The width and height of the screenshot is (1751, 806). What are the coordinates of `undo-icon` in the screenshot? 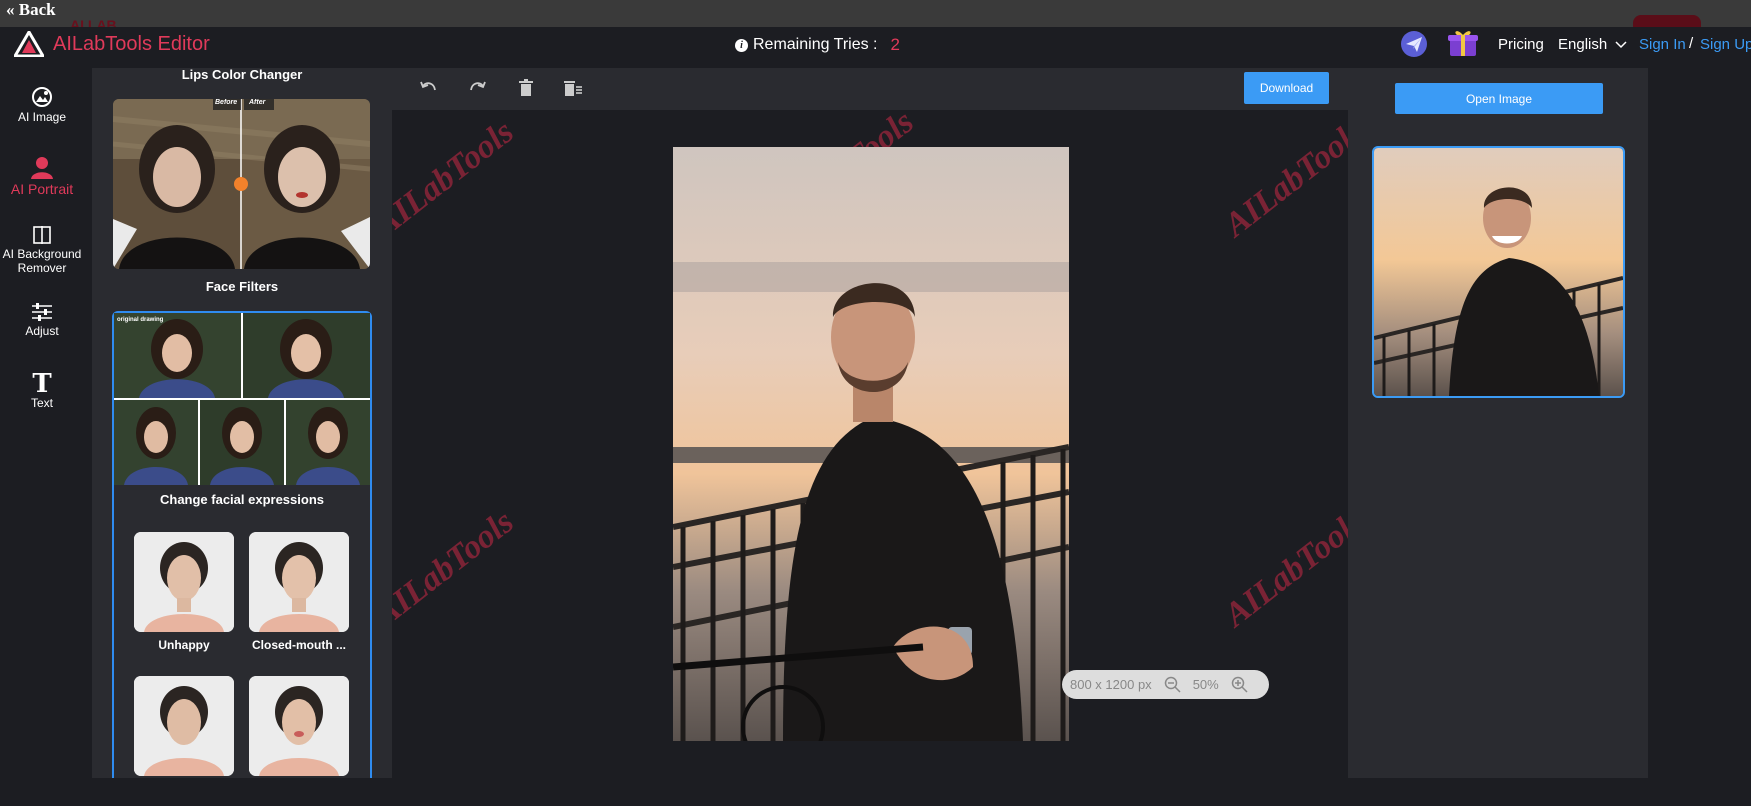 It's located at (428, 88).